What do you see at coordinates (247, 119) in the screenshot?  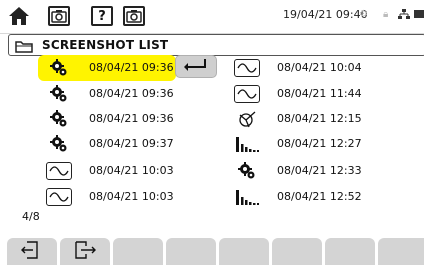 I see `phasor-icon` at bounding box center [247, 119].